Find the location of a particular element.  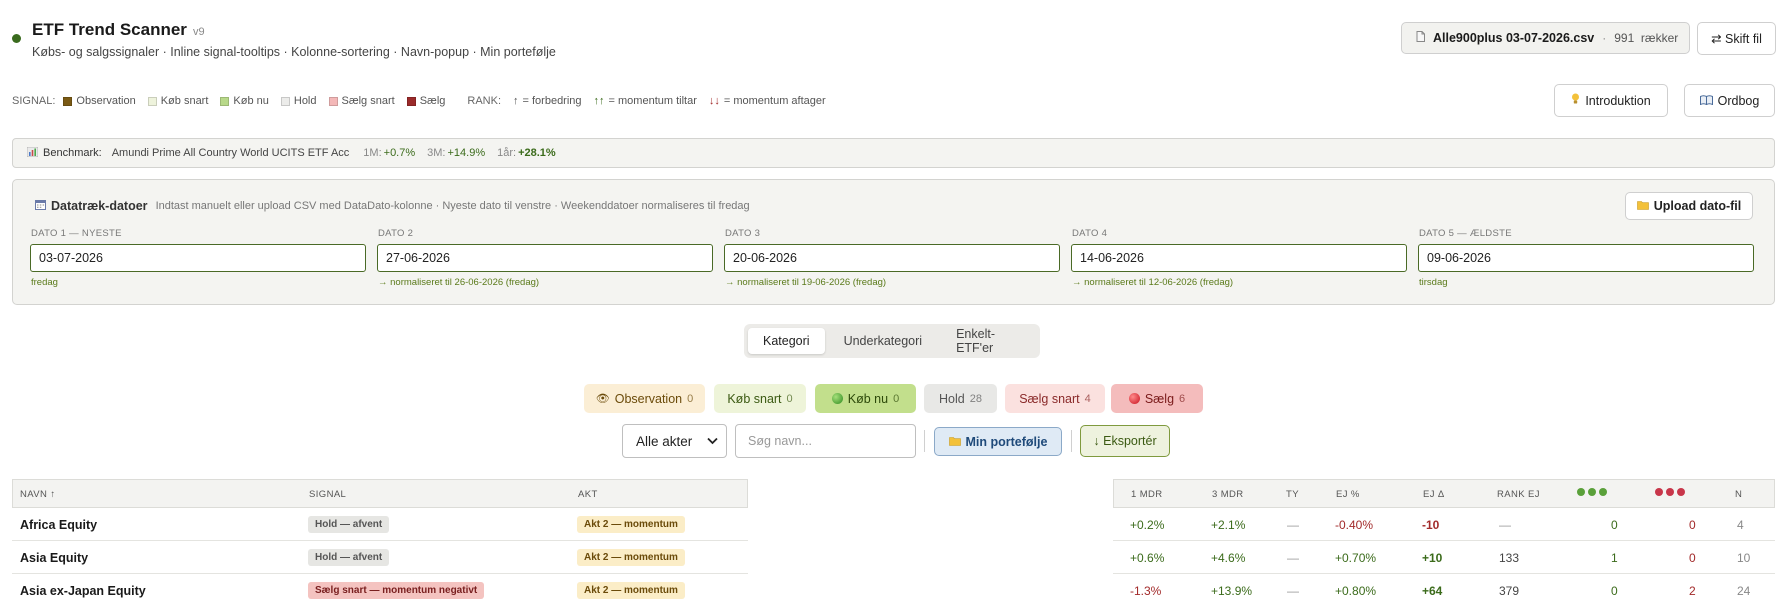

legend-signal-label: SIGNAL: is located at coordinates (34, 101).